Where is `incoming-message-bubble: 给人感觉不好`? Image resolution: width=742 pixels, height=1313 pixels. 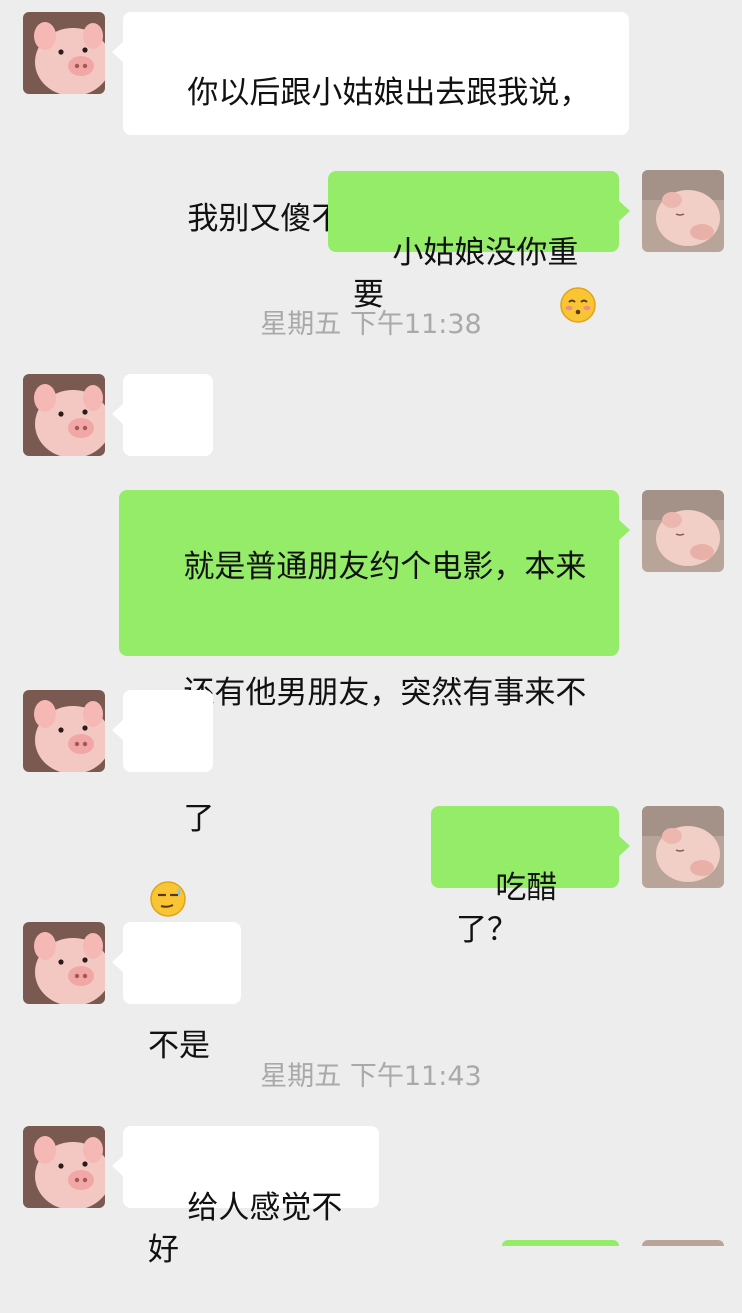 incoming-message-bubble: 给人感觉不好 is located at coordinates (245, 1197).